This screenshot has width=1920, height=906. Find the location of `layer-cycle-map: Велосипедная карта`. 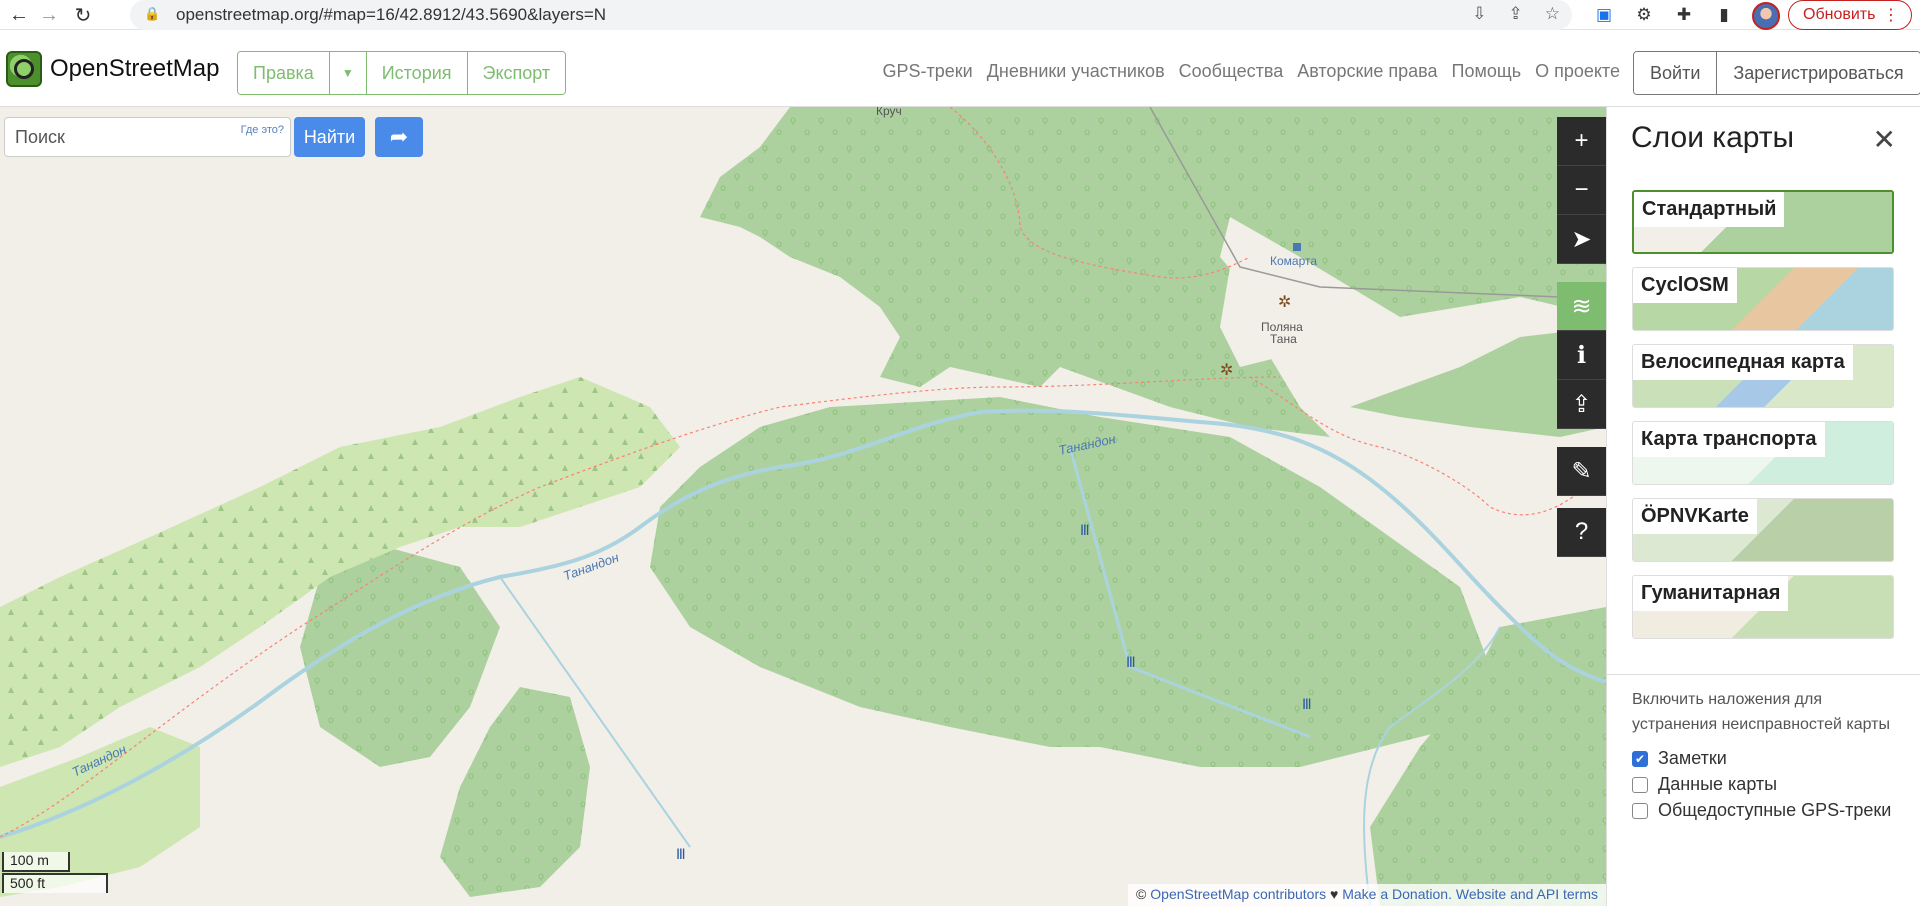

layer-cycle-map: Велосипедная карта is located at coordinates (1763, 376).